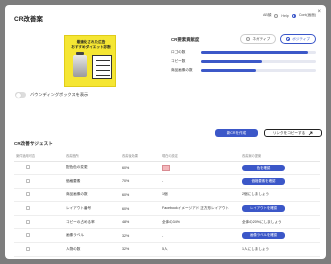 The height and width of the screenshot is (264, 331). What do you see at coordinates (80, 64) in the screenshot?
I see `product-image` at bounding box center [80, 64].